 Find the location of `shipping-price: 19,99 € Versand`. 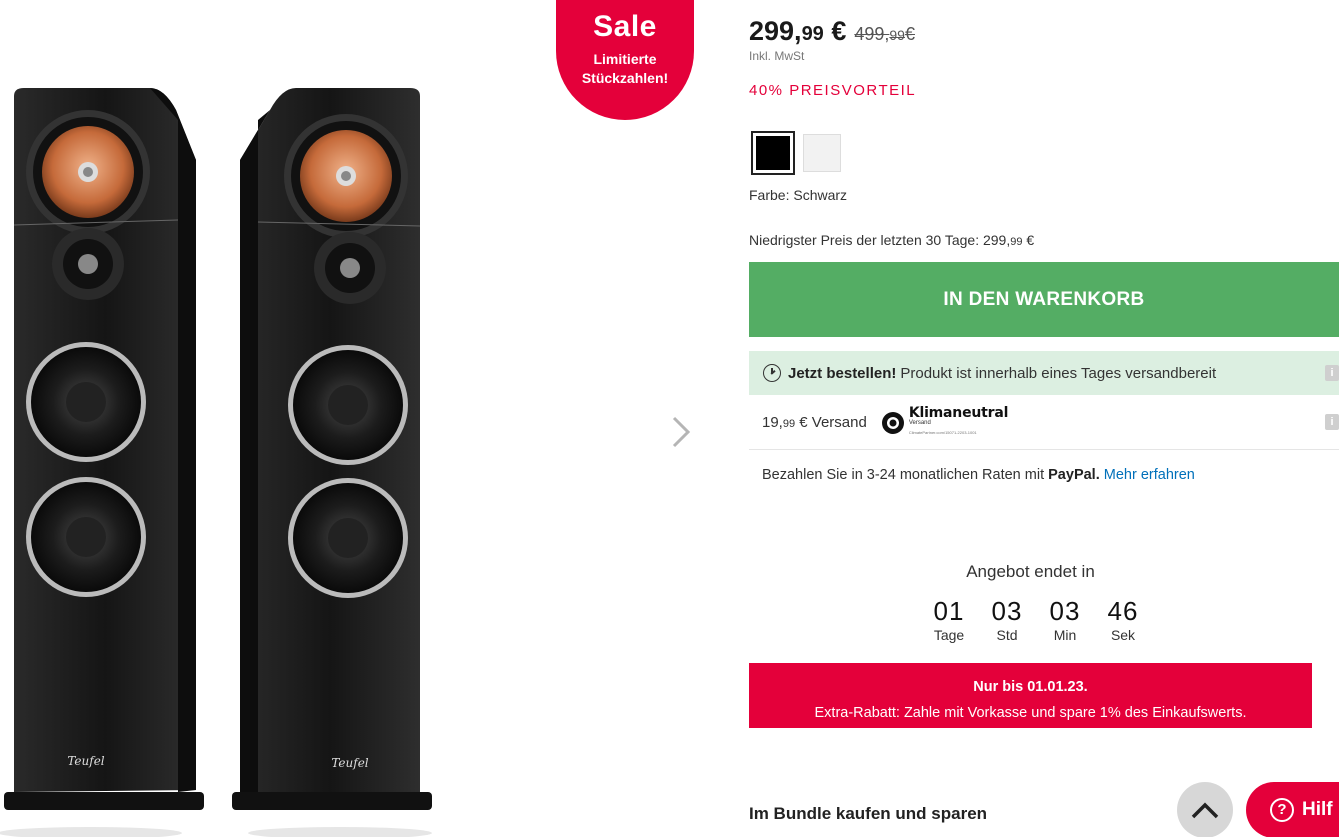

shipping-price: 19,99 € Versand is located at coordinates (814, 422).